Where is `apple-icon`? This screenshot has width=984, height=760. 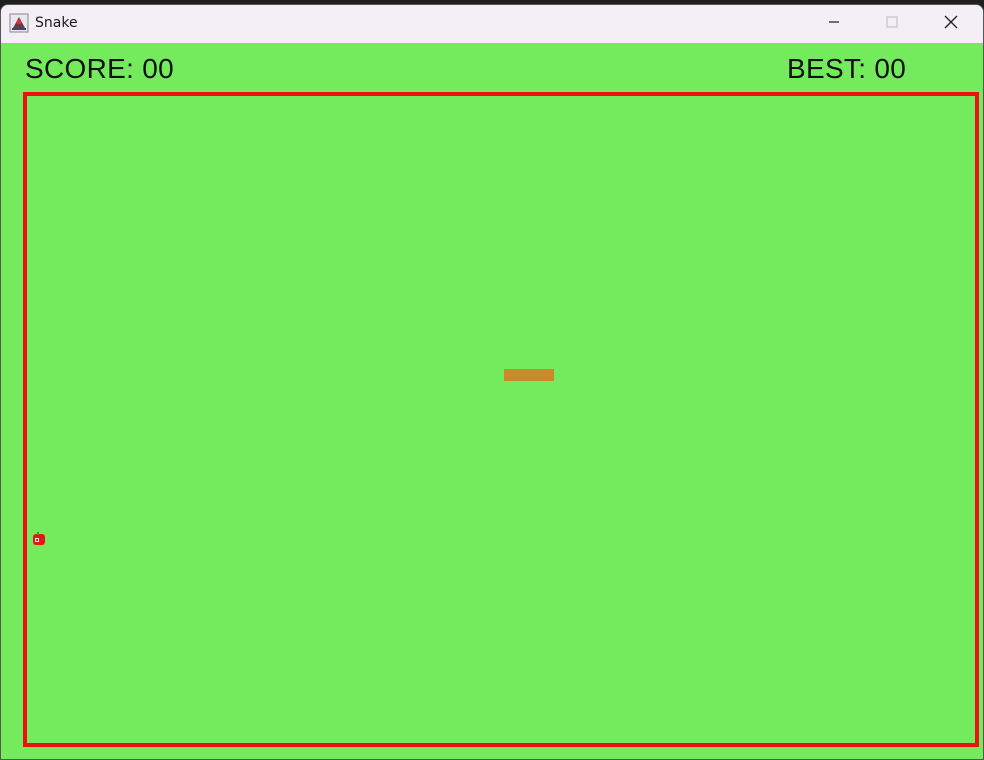
apple-icon is located at coordinates (39, 539).